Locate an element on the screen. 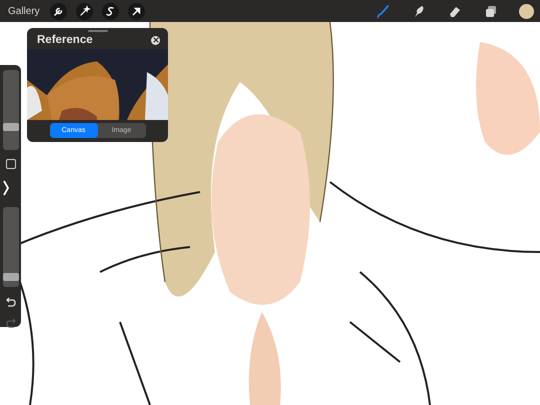 The height and width of the screenshot is (405, 540). magic-wand-icon is located at coordinates (84, 11).